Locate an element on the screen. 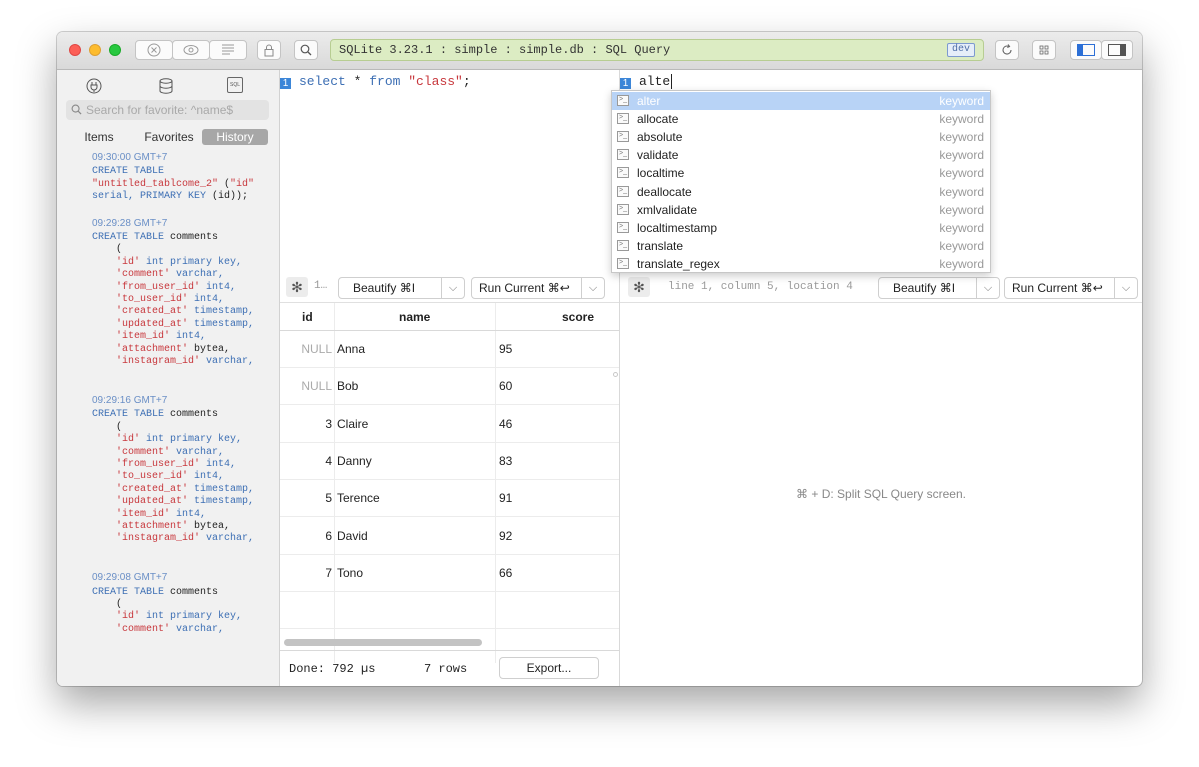  lock-button is located at coordinates (269, 50).